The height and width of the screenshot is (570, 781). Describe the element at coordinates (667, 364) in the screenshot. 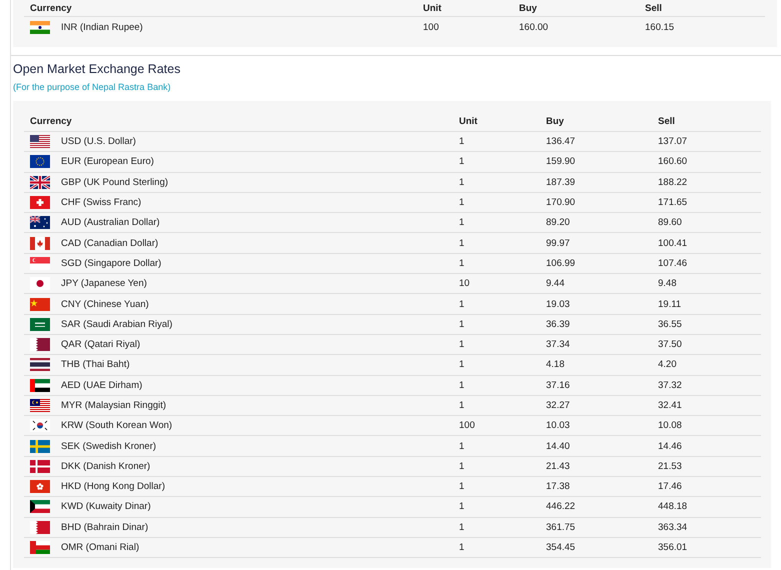

I see `table-cell-text: 4.20` at that location.